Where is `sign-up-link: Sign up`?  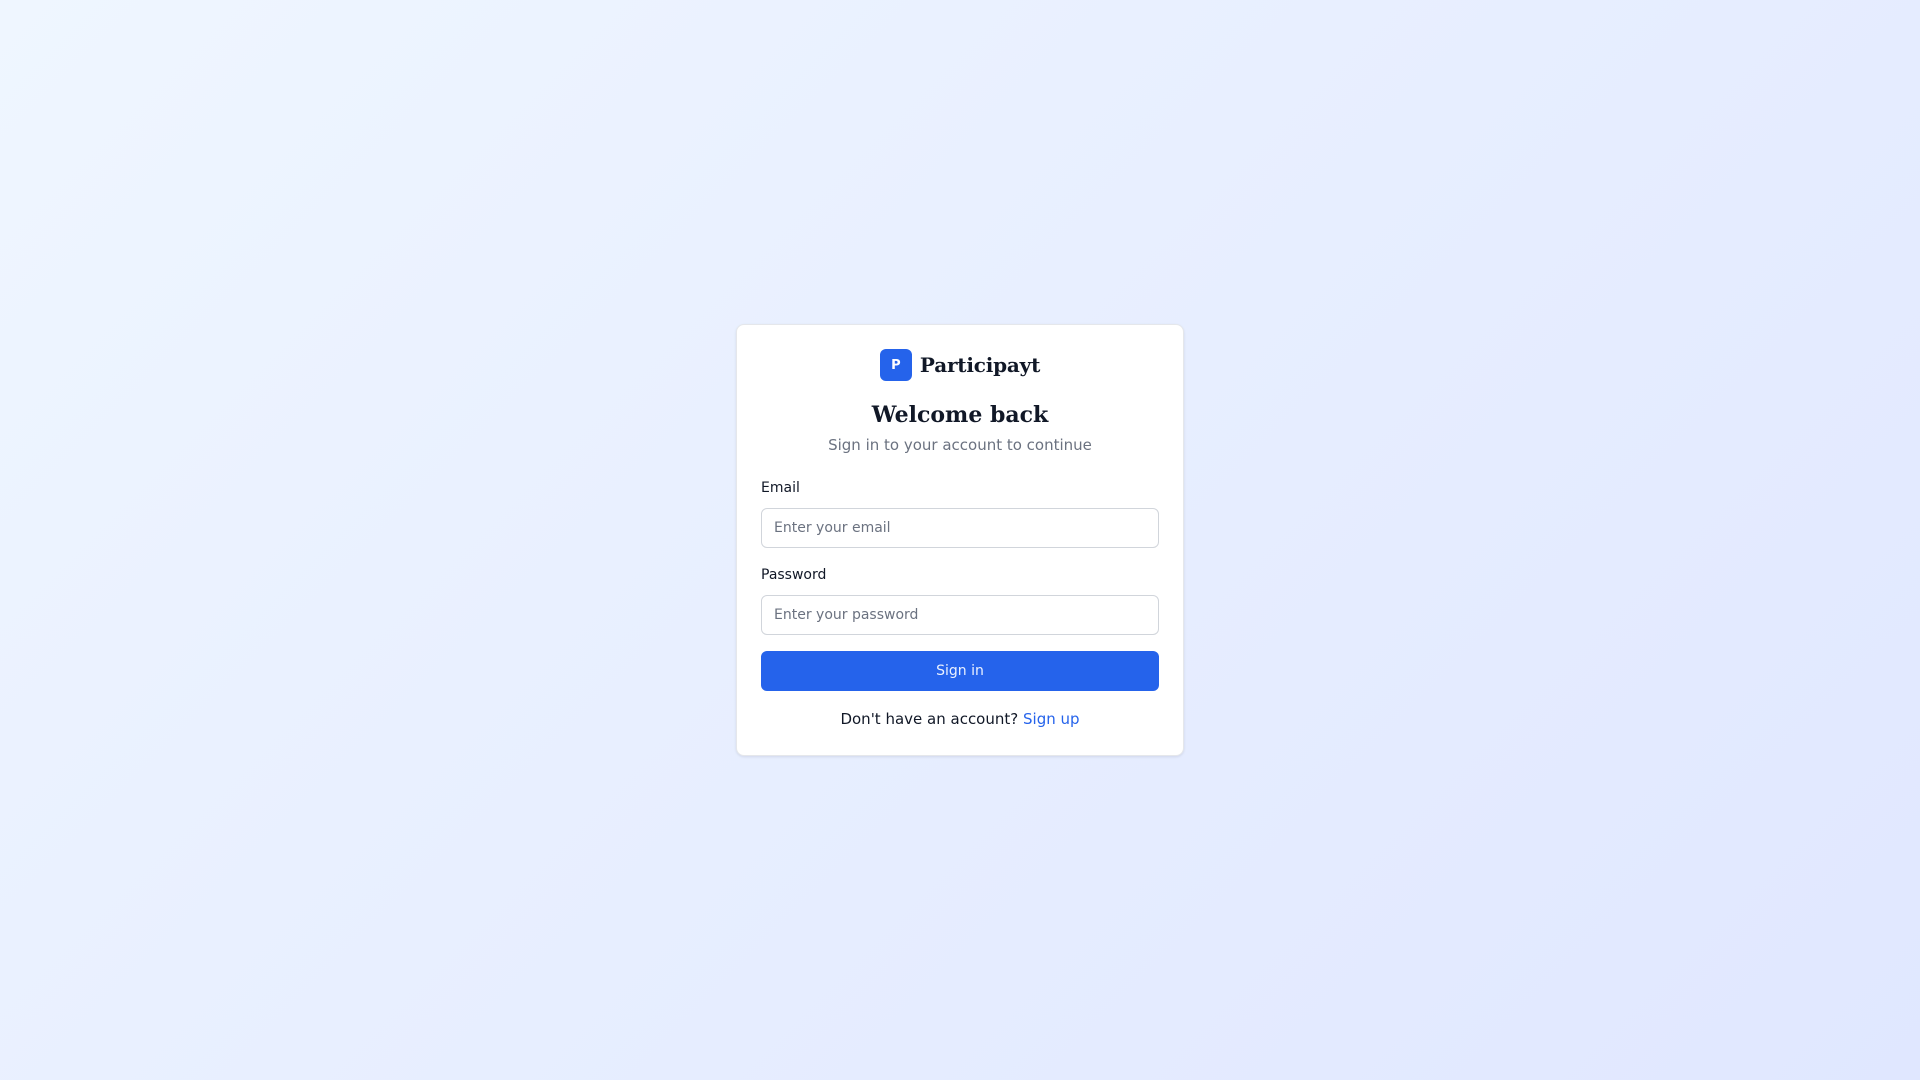
sign-up-link: Sign up is located at coordinates (1051, 719).